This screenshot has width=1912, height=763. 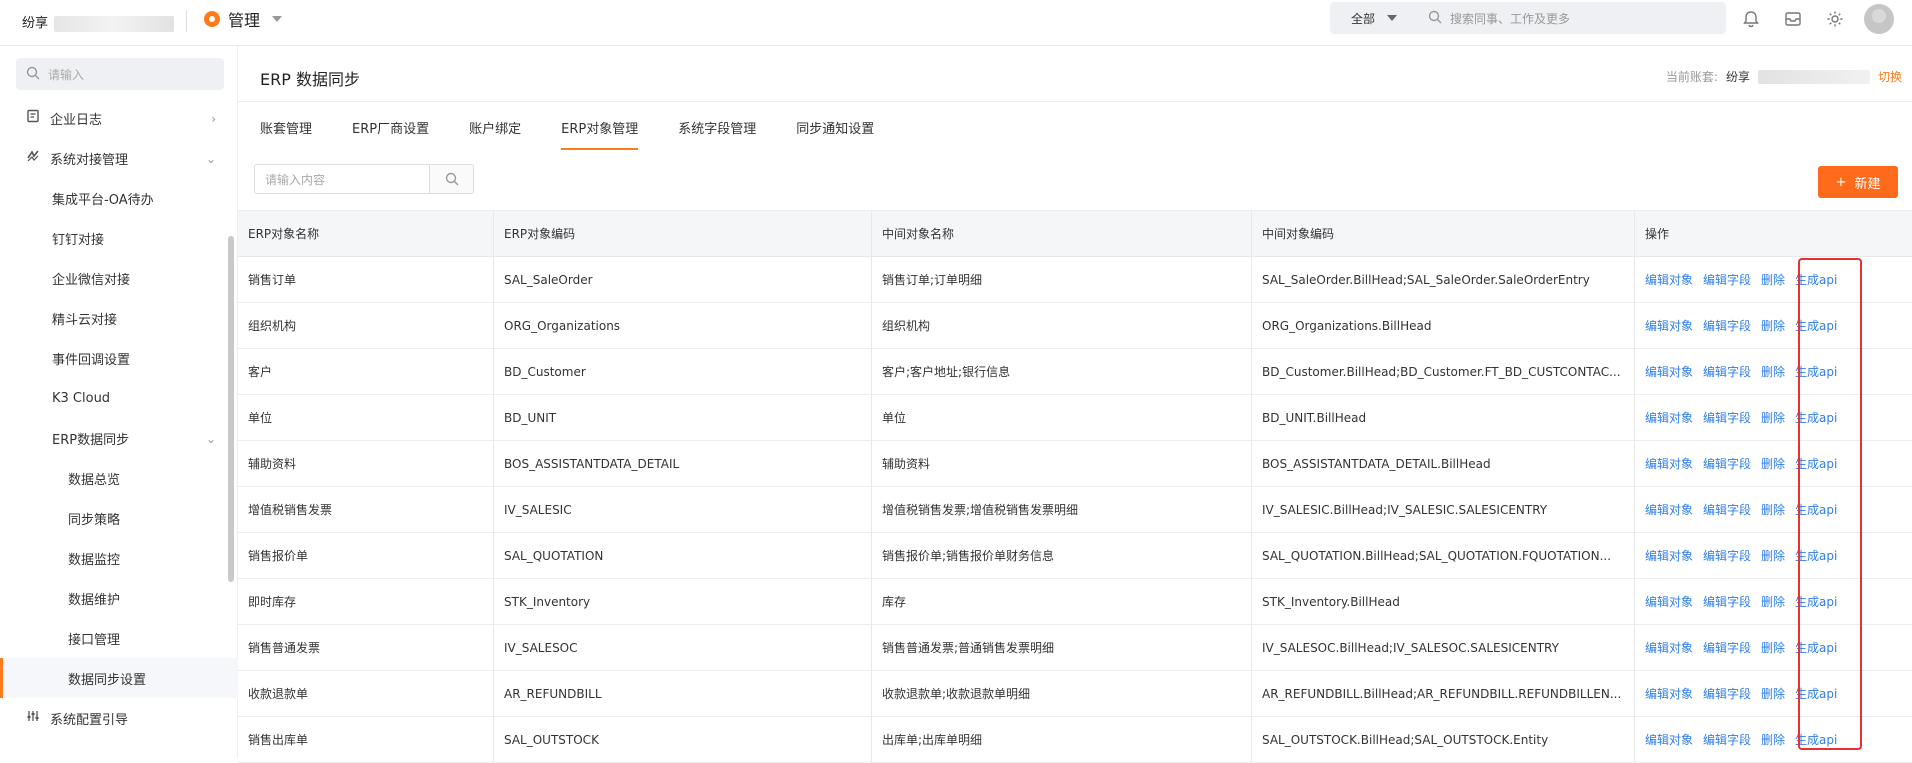 I want to click on erp-object-name: 单位, so click(x=366, y=417).